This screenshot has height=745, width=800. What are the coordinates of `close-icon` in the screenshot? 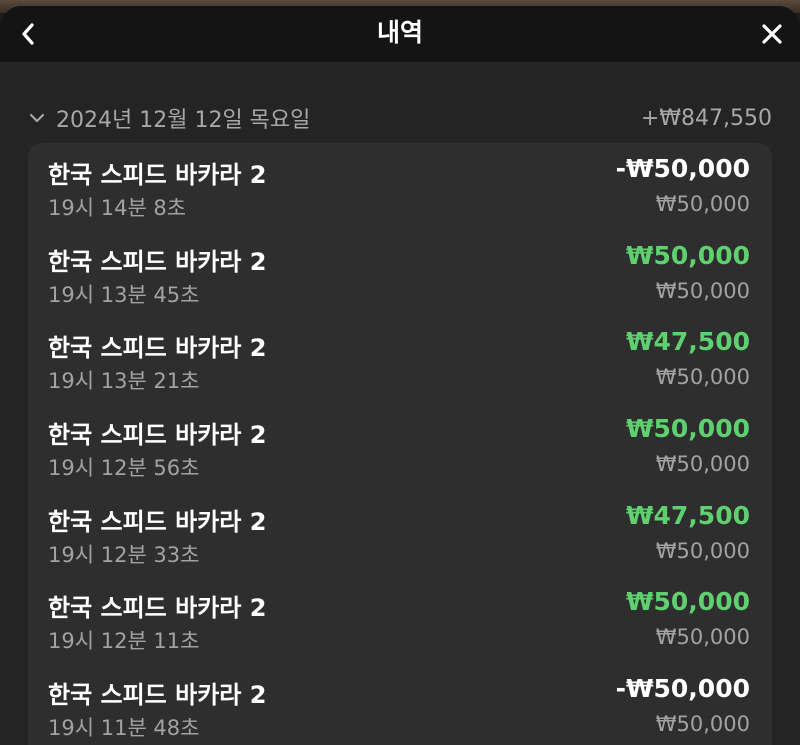 It's located at (772, 34).